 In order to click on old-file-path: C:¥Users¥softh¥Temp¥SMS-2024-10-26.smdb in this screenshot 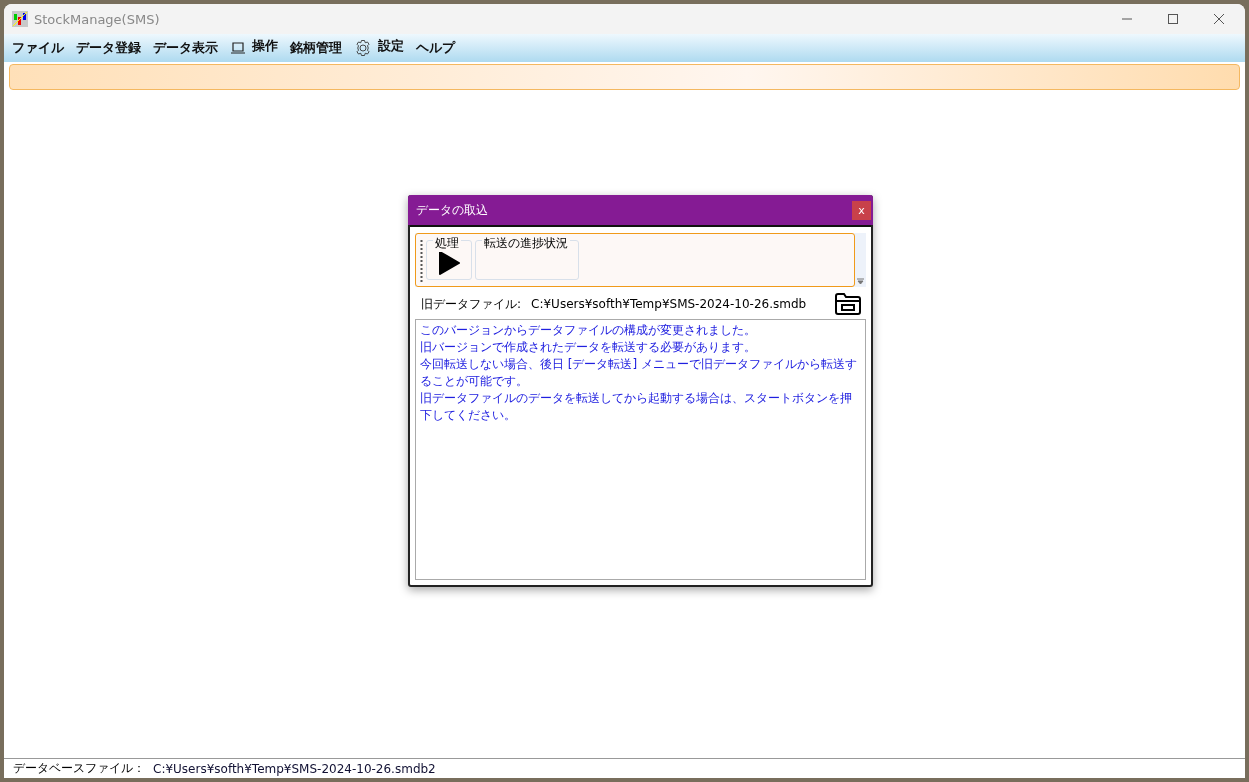, I will do `click(669, 304)`.